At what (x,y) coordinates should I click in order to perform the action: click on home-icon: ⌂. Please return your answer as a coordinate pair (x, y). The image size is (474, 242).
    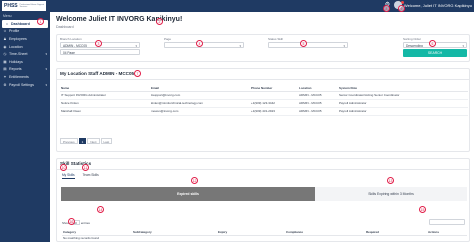
    Looking at the image, I should click on (7, 23).